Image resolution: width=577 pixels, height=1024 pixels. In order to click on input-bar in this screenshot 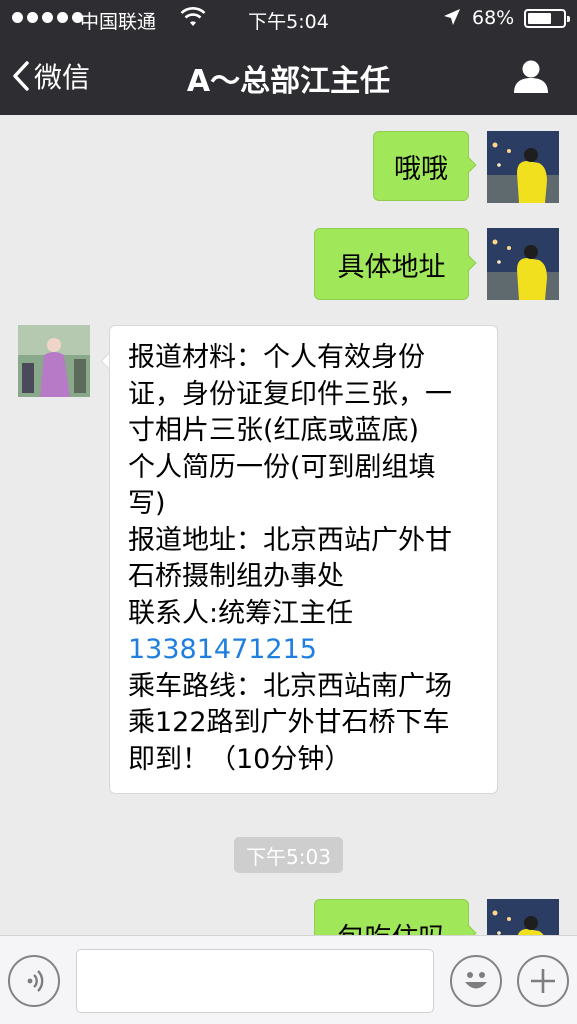, I will do `click(288, 979)`.